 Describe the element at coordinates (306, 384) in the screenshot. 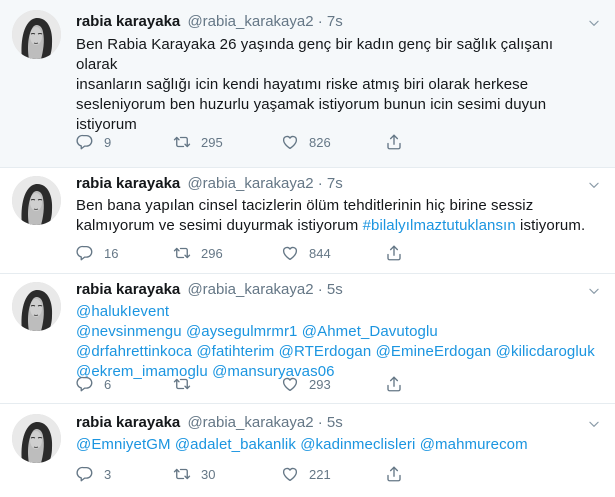

I see `like-button: 293` at that location.